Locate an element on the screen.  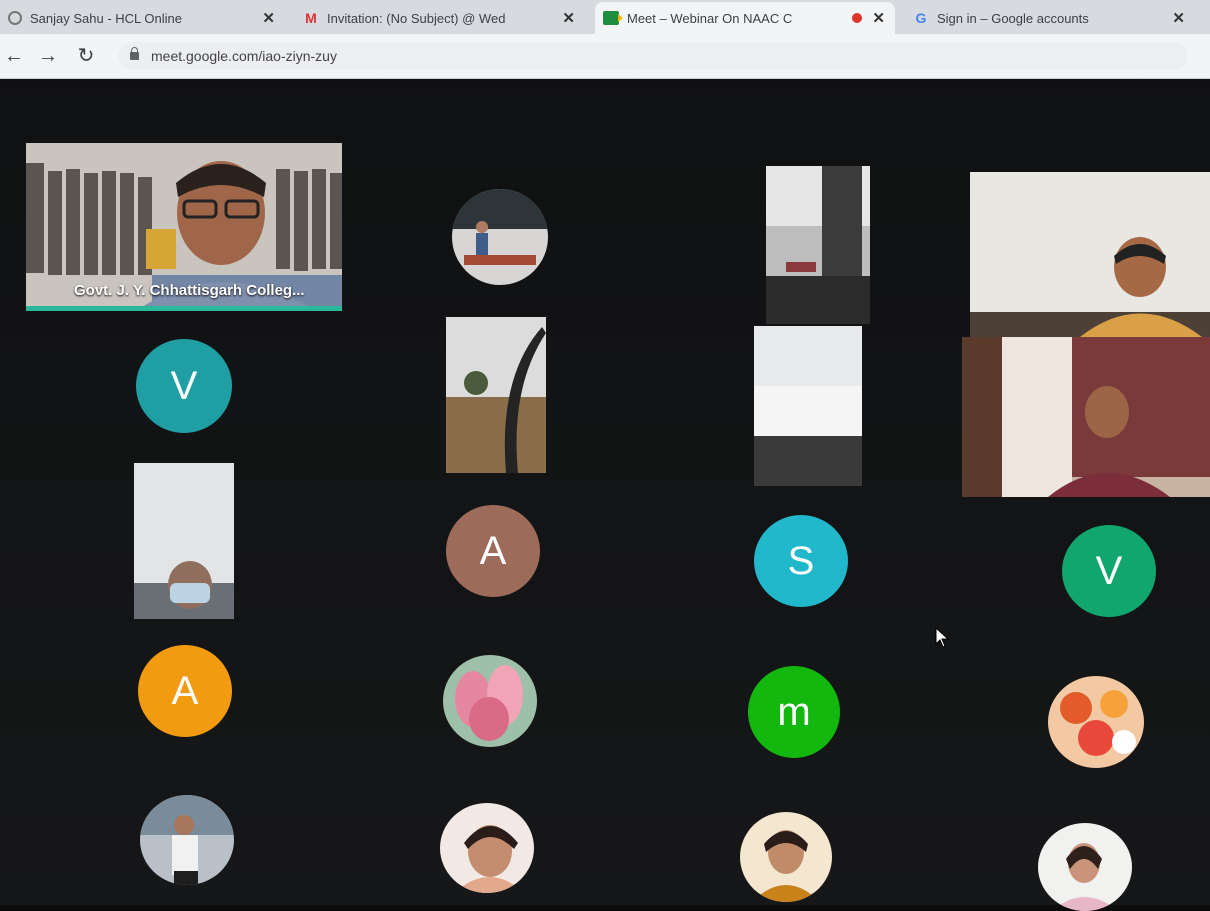
active-speaker-indicator is located at coordinates (184, 308).